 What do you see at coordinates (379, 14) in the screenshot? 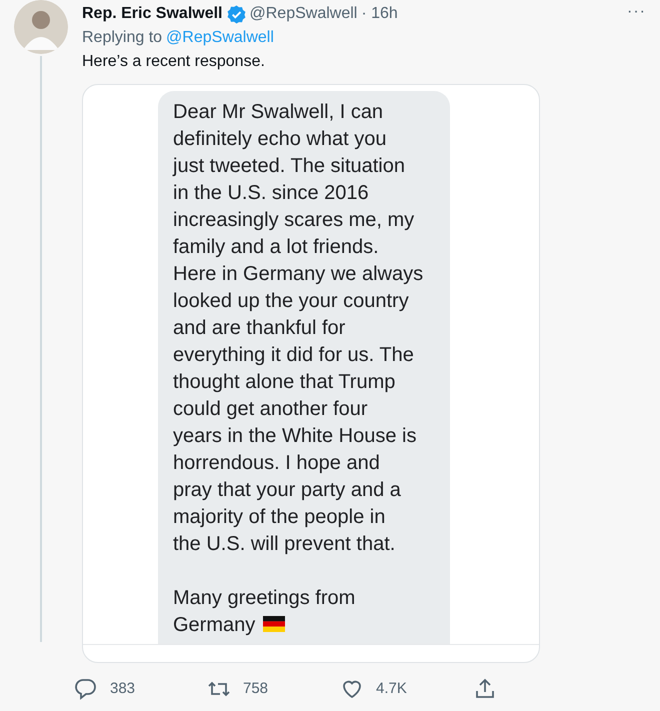
I see `timestamp: · 16h` at bounding box center [379, 14].